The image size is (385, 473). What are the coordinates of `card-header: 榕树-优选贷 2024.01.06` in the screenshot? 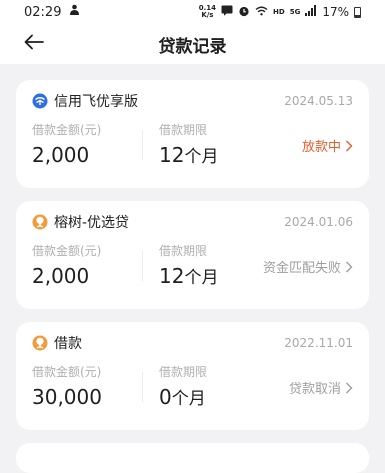 It's located at (192, 222).